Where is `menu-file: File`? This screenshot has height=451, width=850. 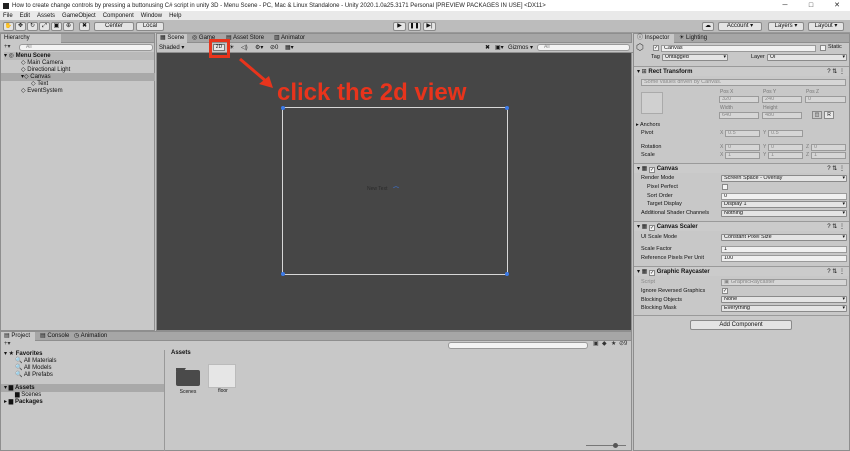 menu-file: File is located at coordinates (8, 16).